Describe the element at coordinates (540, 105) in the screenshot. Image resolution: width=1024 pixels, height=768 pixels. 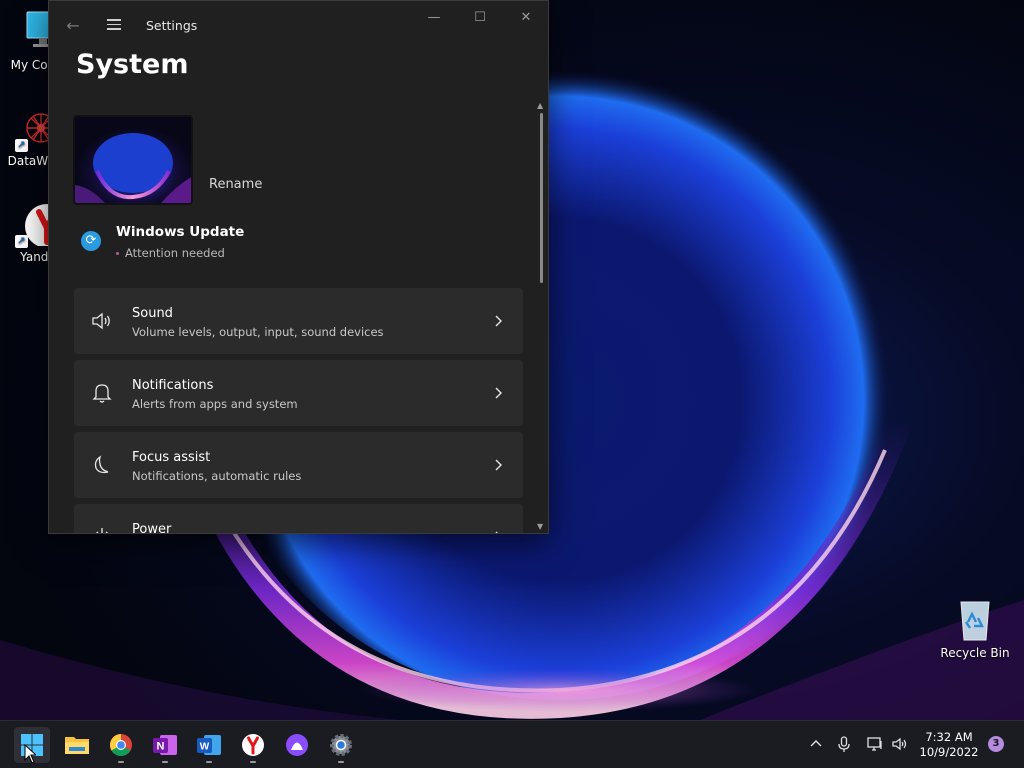
I see `scroll-up-arrow-icon: ▲` at that location.